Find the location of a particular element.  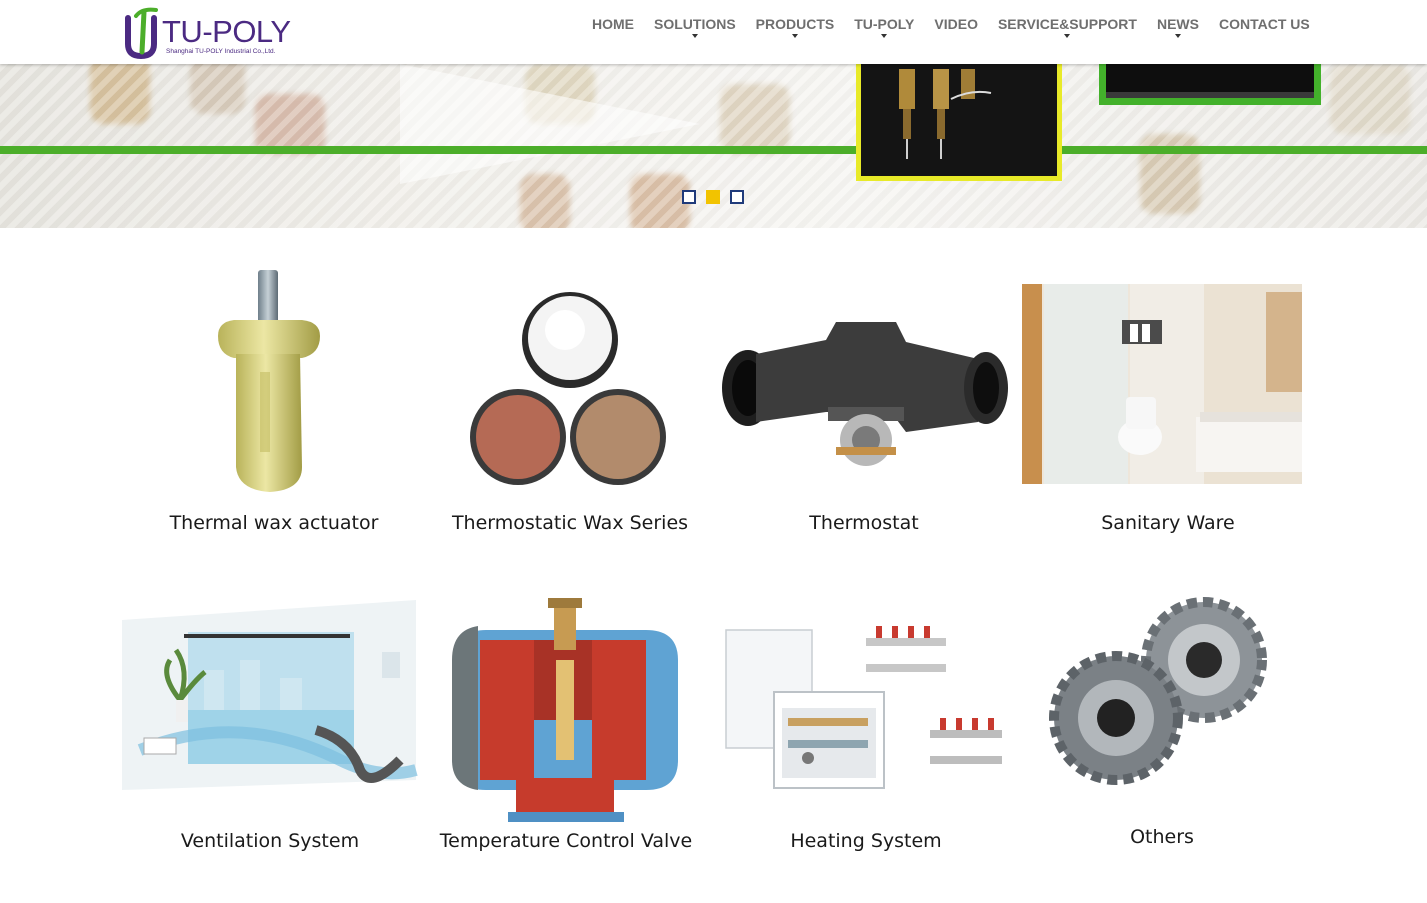

nav-solutions: SOLUTIONS is located at coordinates (695, 24).